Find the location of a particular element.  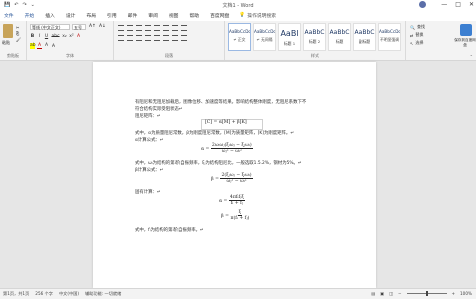

tell-me-search: 💡 操作说明搜索 is located at coordinates (257, 15).